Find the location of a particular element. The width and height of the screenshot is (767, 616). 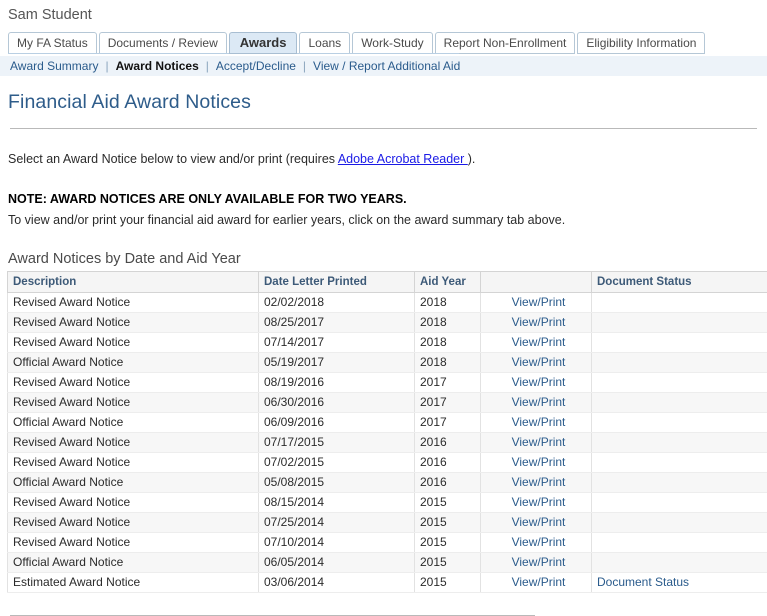

subnav-item-award-summary: Award Summary is located at coordinates (54, 66).